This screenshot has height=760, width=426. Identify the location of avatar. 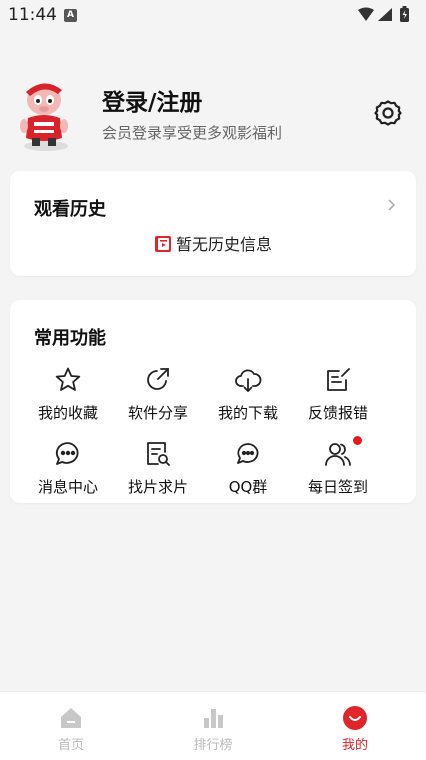
(45, 115).